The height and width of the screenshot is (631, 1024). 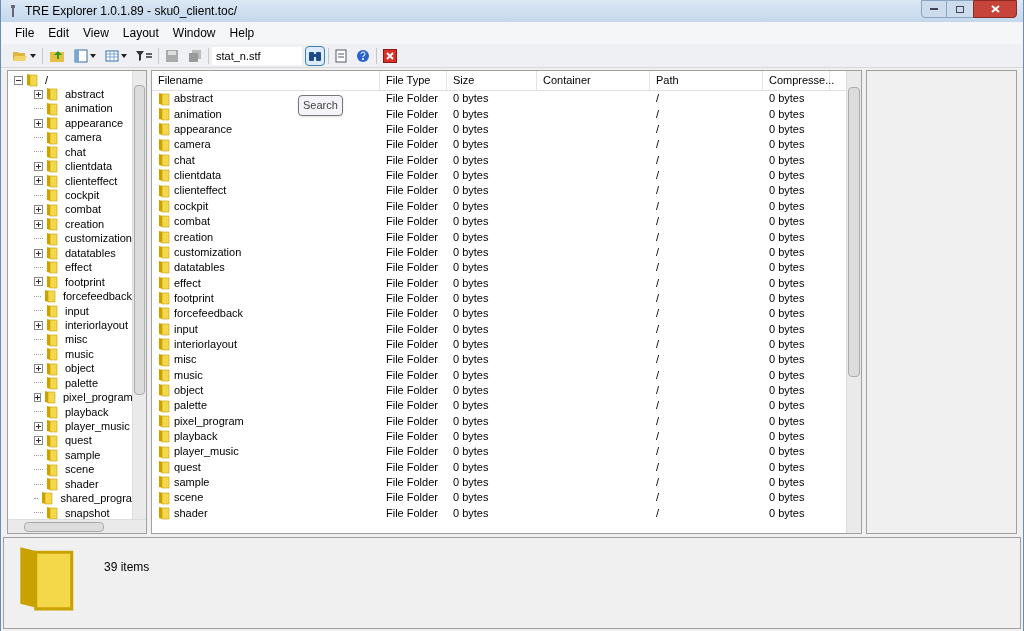 I want to click on column-header: File Type, so click(x=413, y=80).